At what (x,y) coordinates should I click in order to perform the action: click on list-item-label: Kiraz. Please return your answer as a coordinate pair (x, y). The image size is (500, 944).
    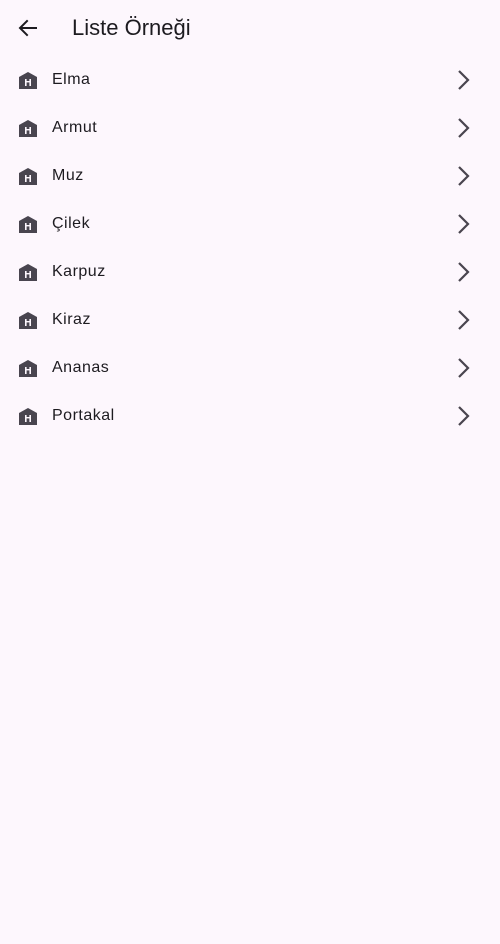
    Looking at the image, I should click on (71, 319).